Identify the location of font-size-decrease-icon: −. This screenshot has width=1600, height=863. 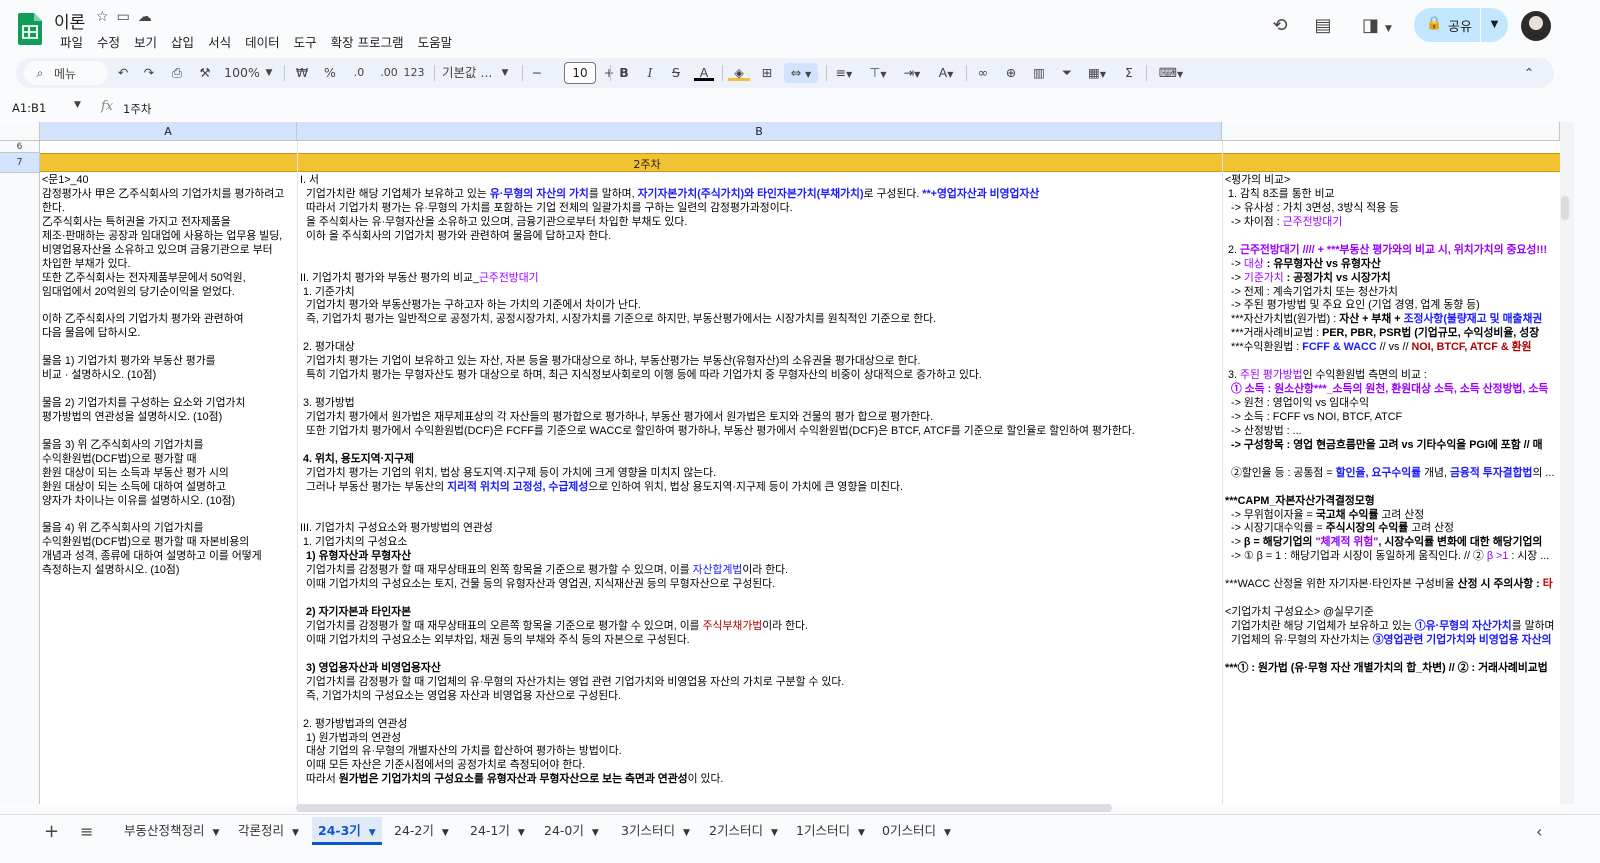
(537, 73).